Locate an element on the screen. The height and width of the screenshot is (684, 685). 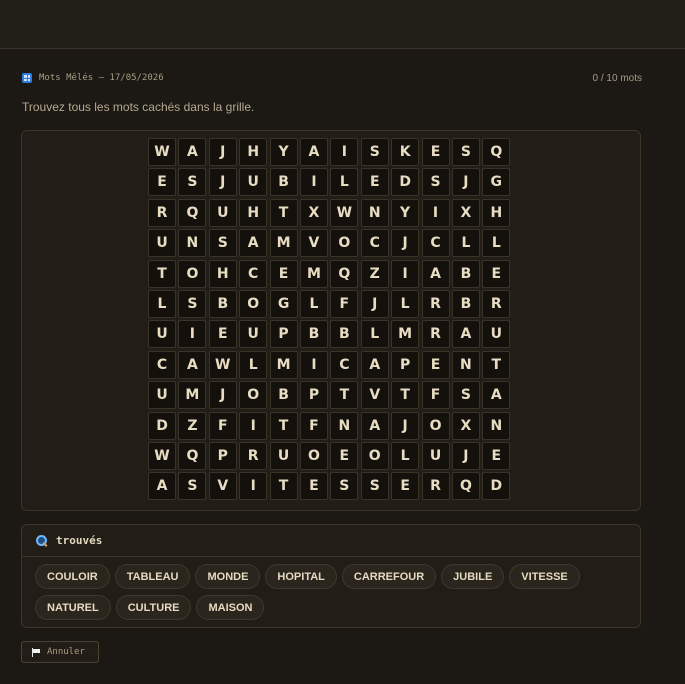
cancel-button: Annuler is located at coordinates (60, 652).